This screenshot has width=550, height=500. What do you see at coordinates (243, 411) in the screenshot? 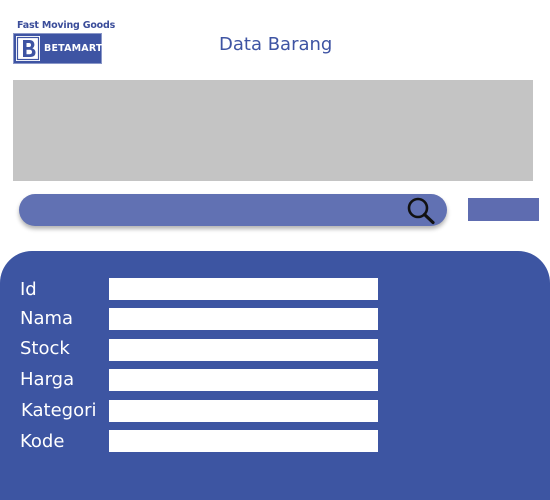
I see `kategori-field` at bounding box center [243, 411].